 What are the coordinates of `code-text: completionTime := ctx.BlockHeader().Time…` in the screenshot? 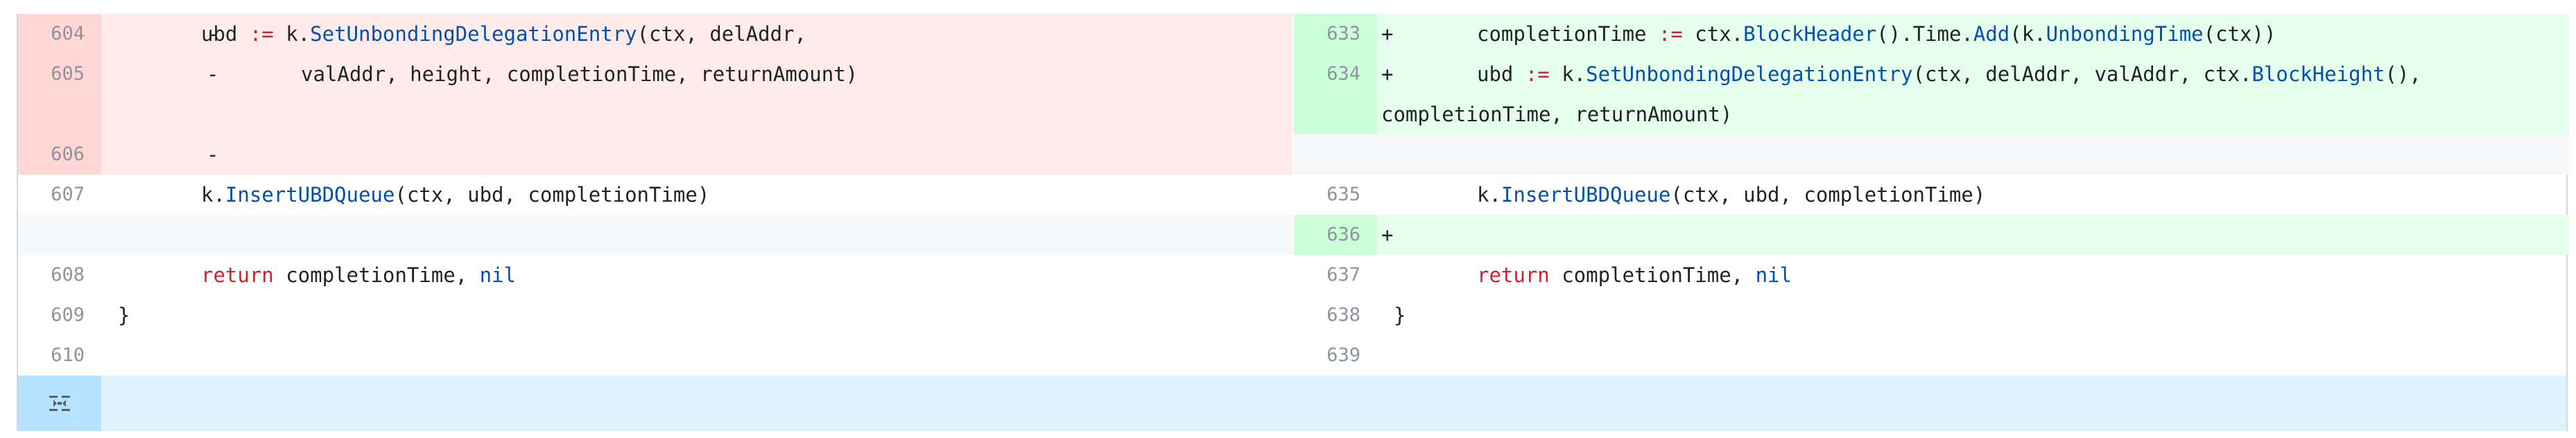 It's located at (1876, 34).